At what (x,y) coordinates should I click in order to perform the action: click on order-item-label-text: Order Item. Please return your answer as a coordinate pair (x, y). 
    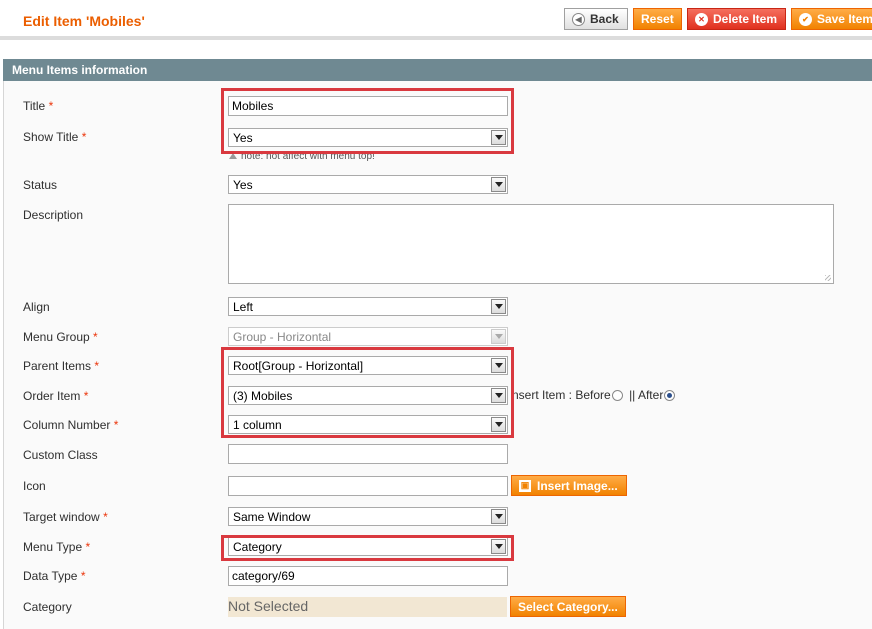
    Looking at the image, I should click on (52, 396).